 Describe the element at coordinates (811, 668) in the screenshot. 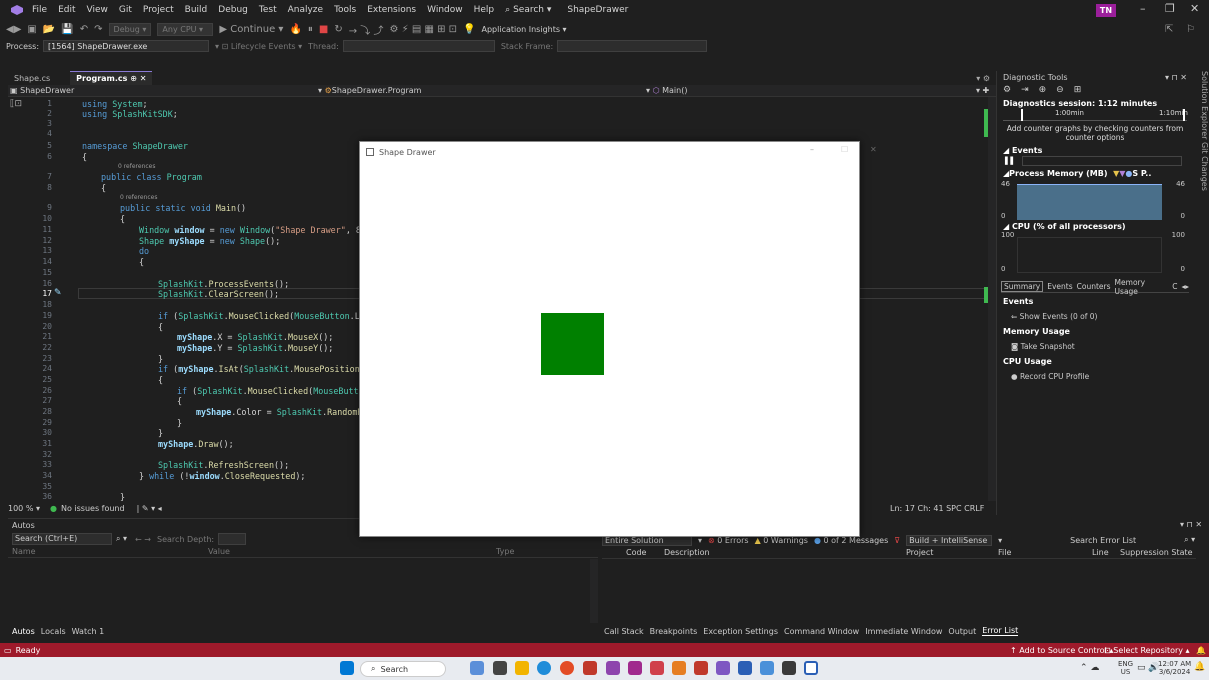

I see `shape-drawer-taskbar-icon` at that location.